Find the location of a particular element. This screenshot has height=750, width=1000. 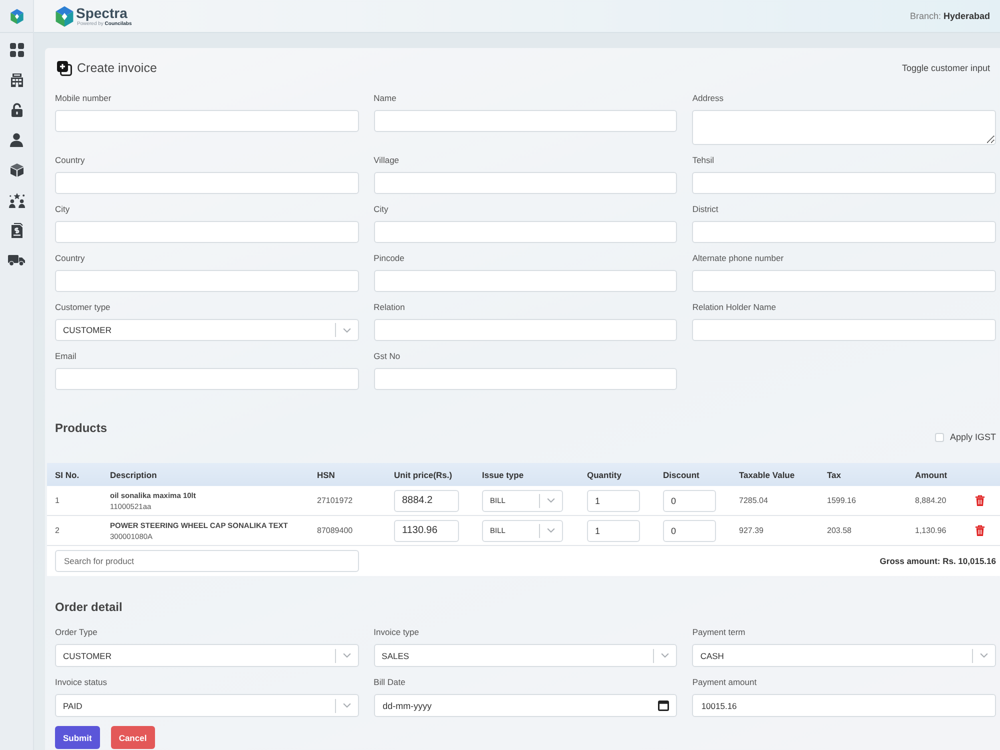

dropdown: SALES is located at coordinates (526, 655).